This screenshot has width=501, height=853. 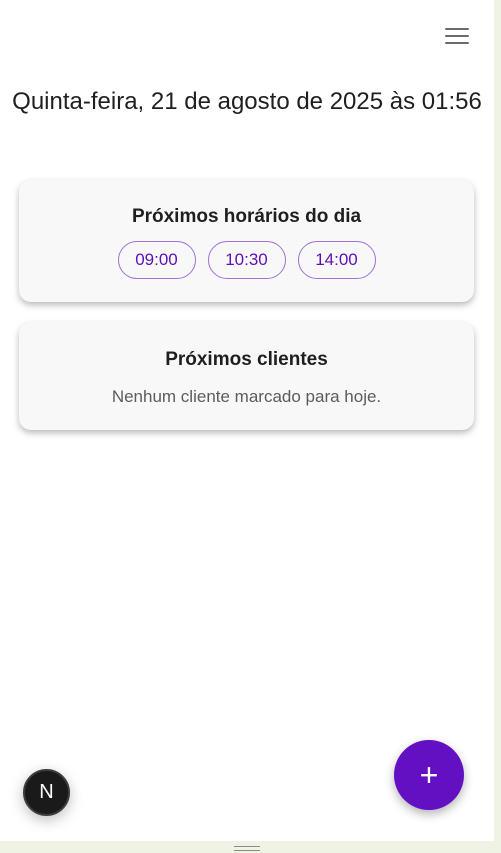 I want to click on time-chip: 09:00, so click(x=156, y=260).